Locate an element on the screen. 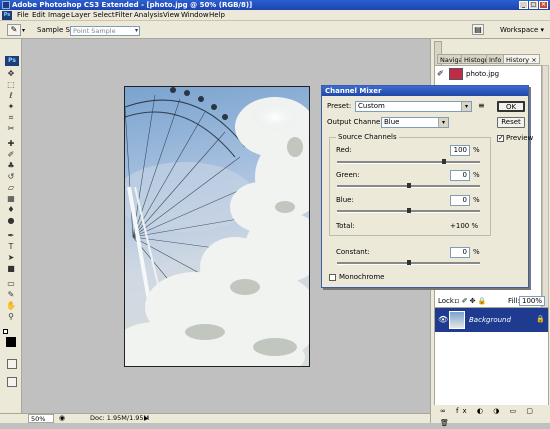 This screenshot has width=550, height=429. constant-label: Constant: is located at coordinates (353, 252).